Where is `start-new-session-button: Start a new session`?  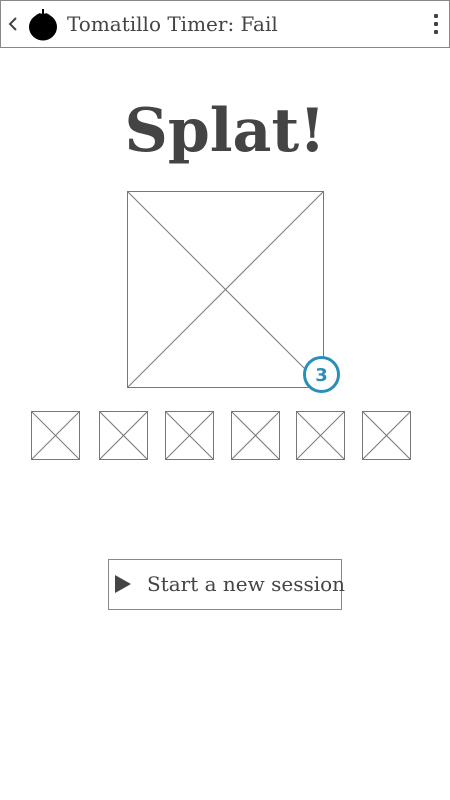
start-new-session-button: Start a new session is located at coordinates (227, 584).